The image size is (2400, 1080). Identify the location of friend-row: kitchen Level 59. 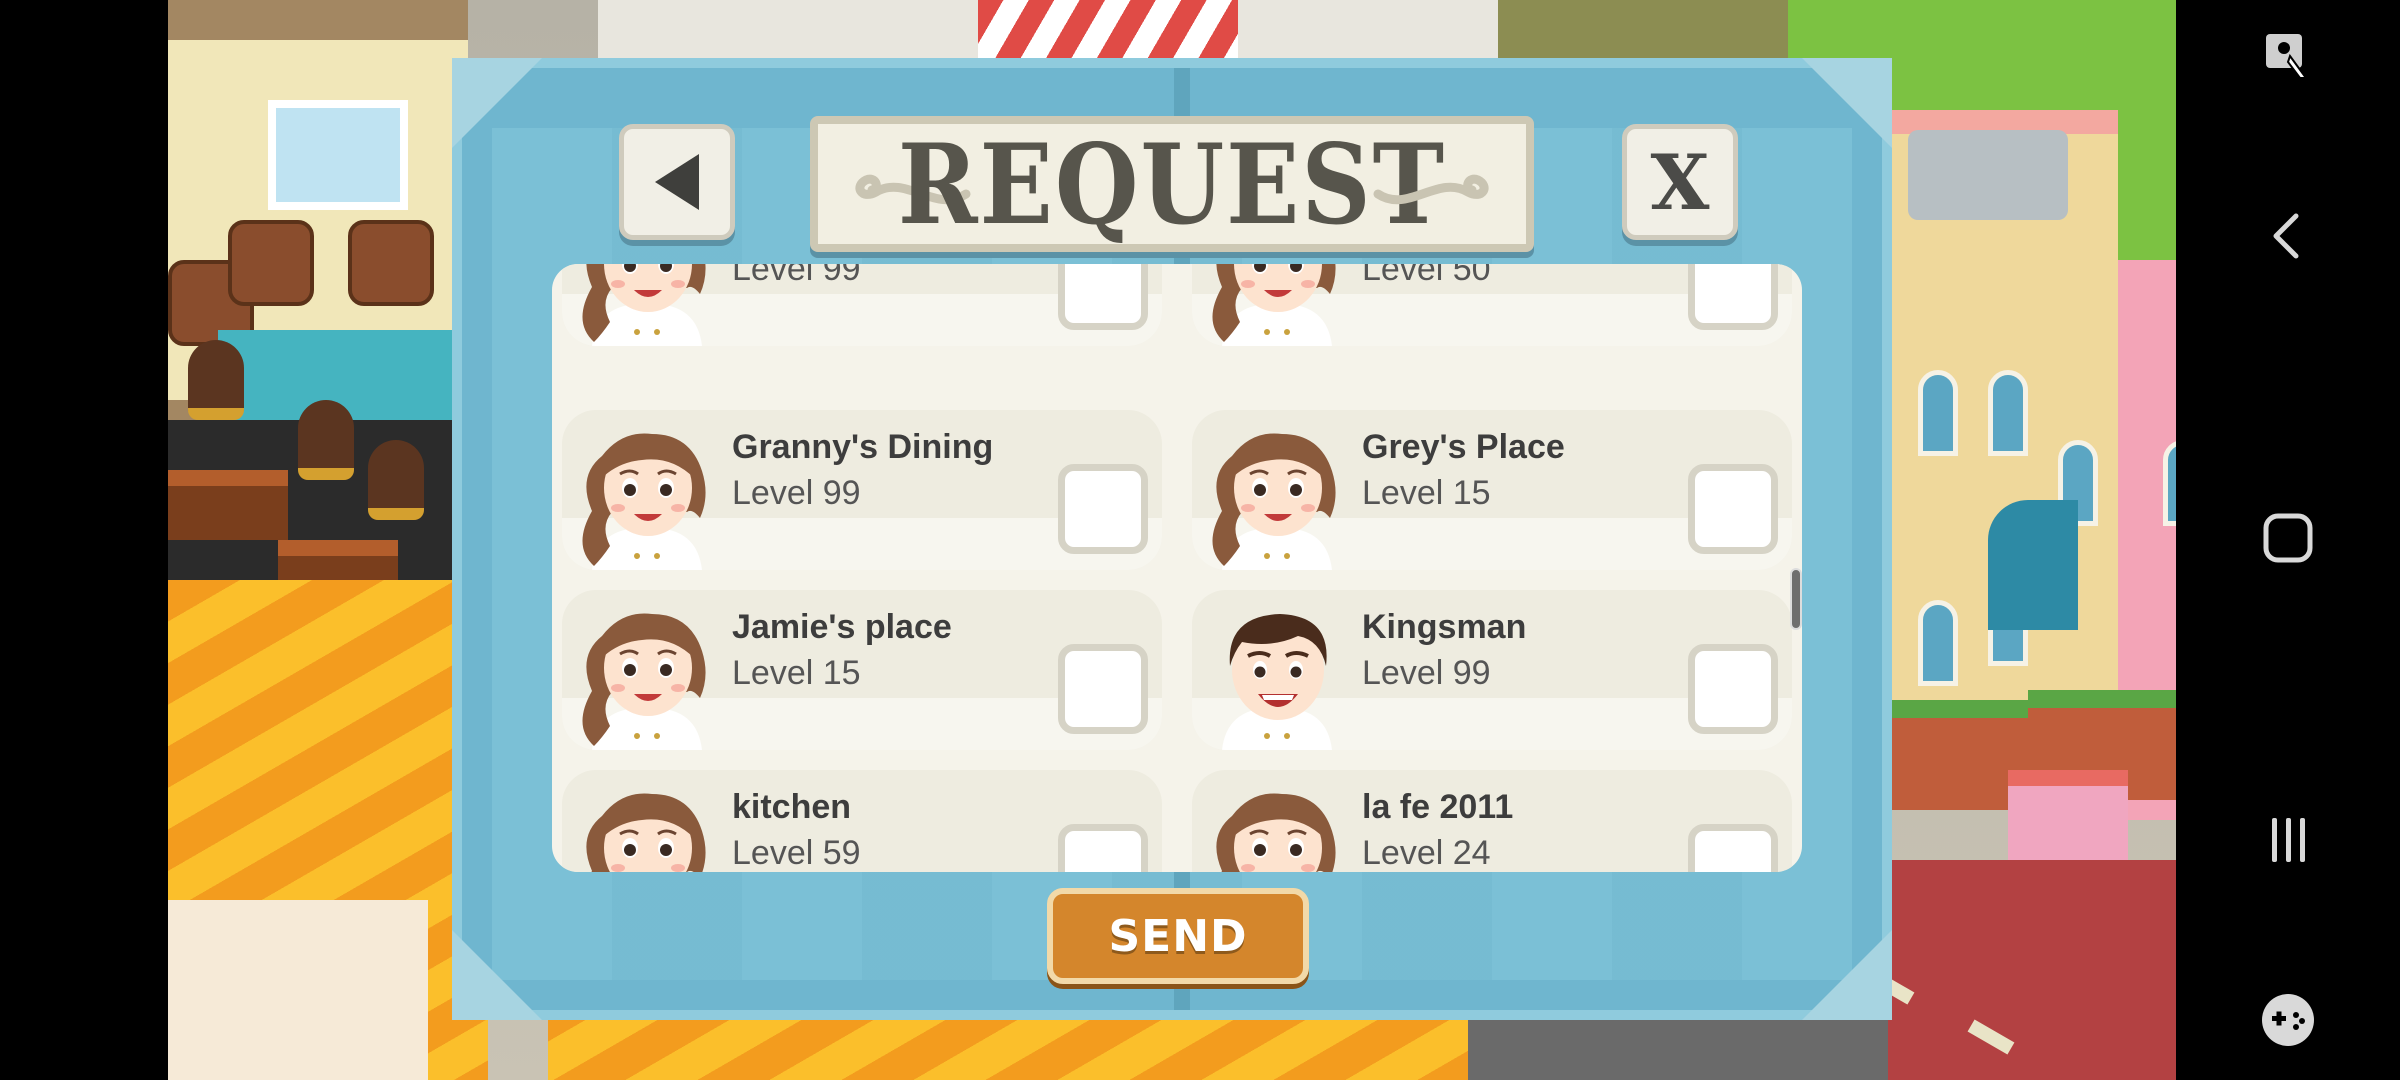
(862, 821).